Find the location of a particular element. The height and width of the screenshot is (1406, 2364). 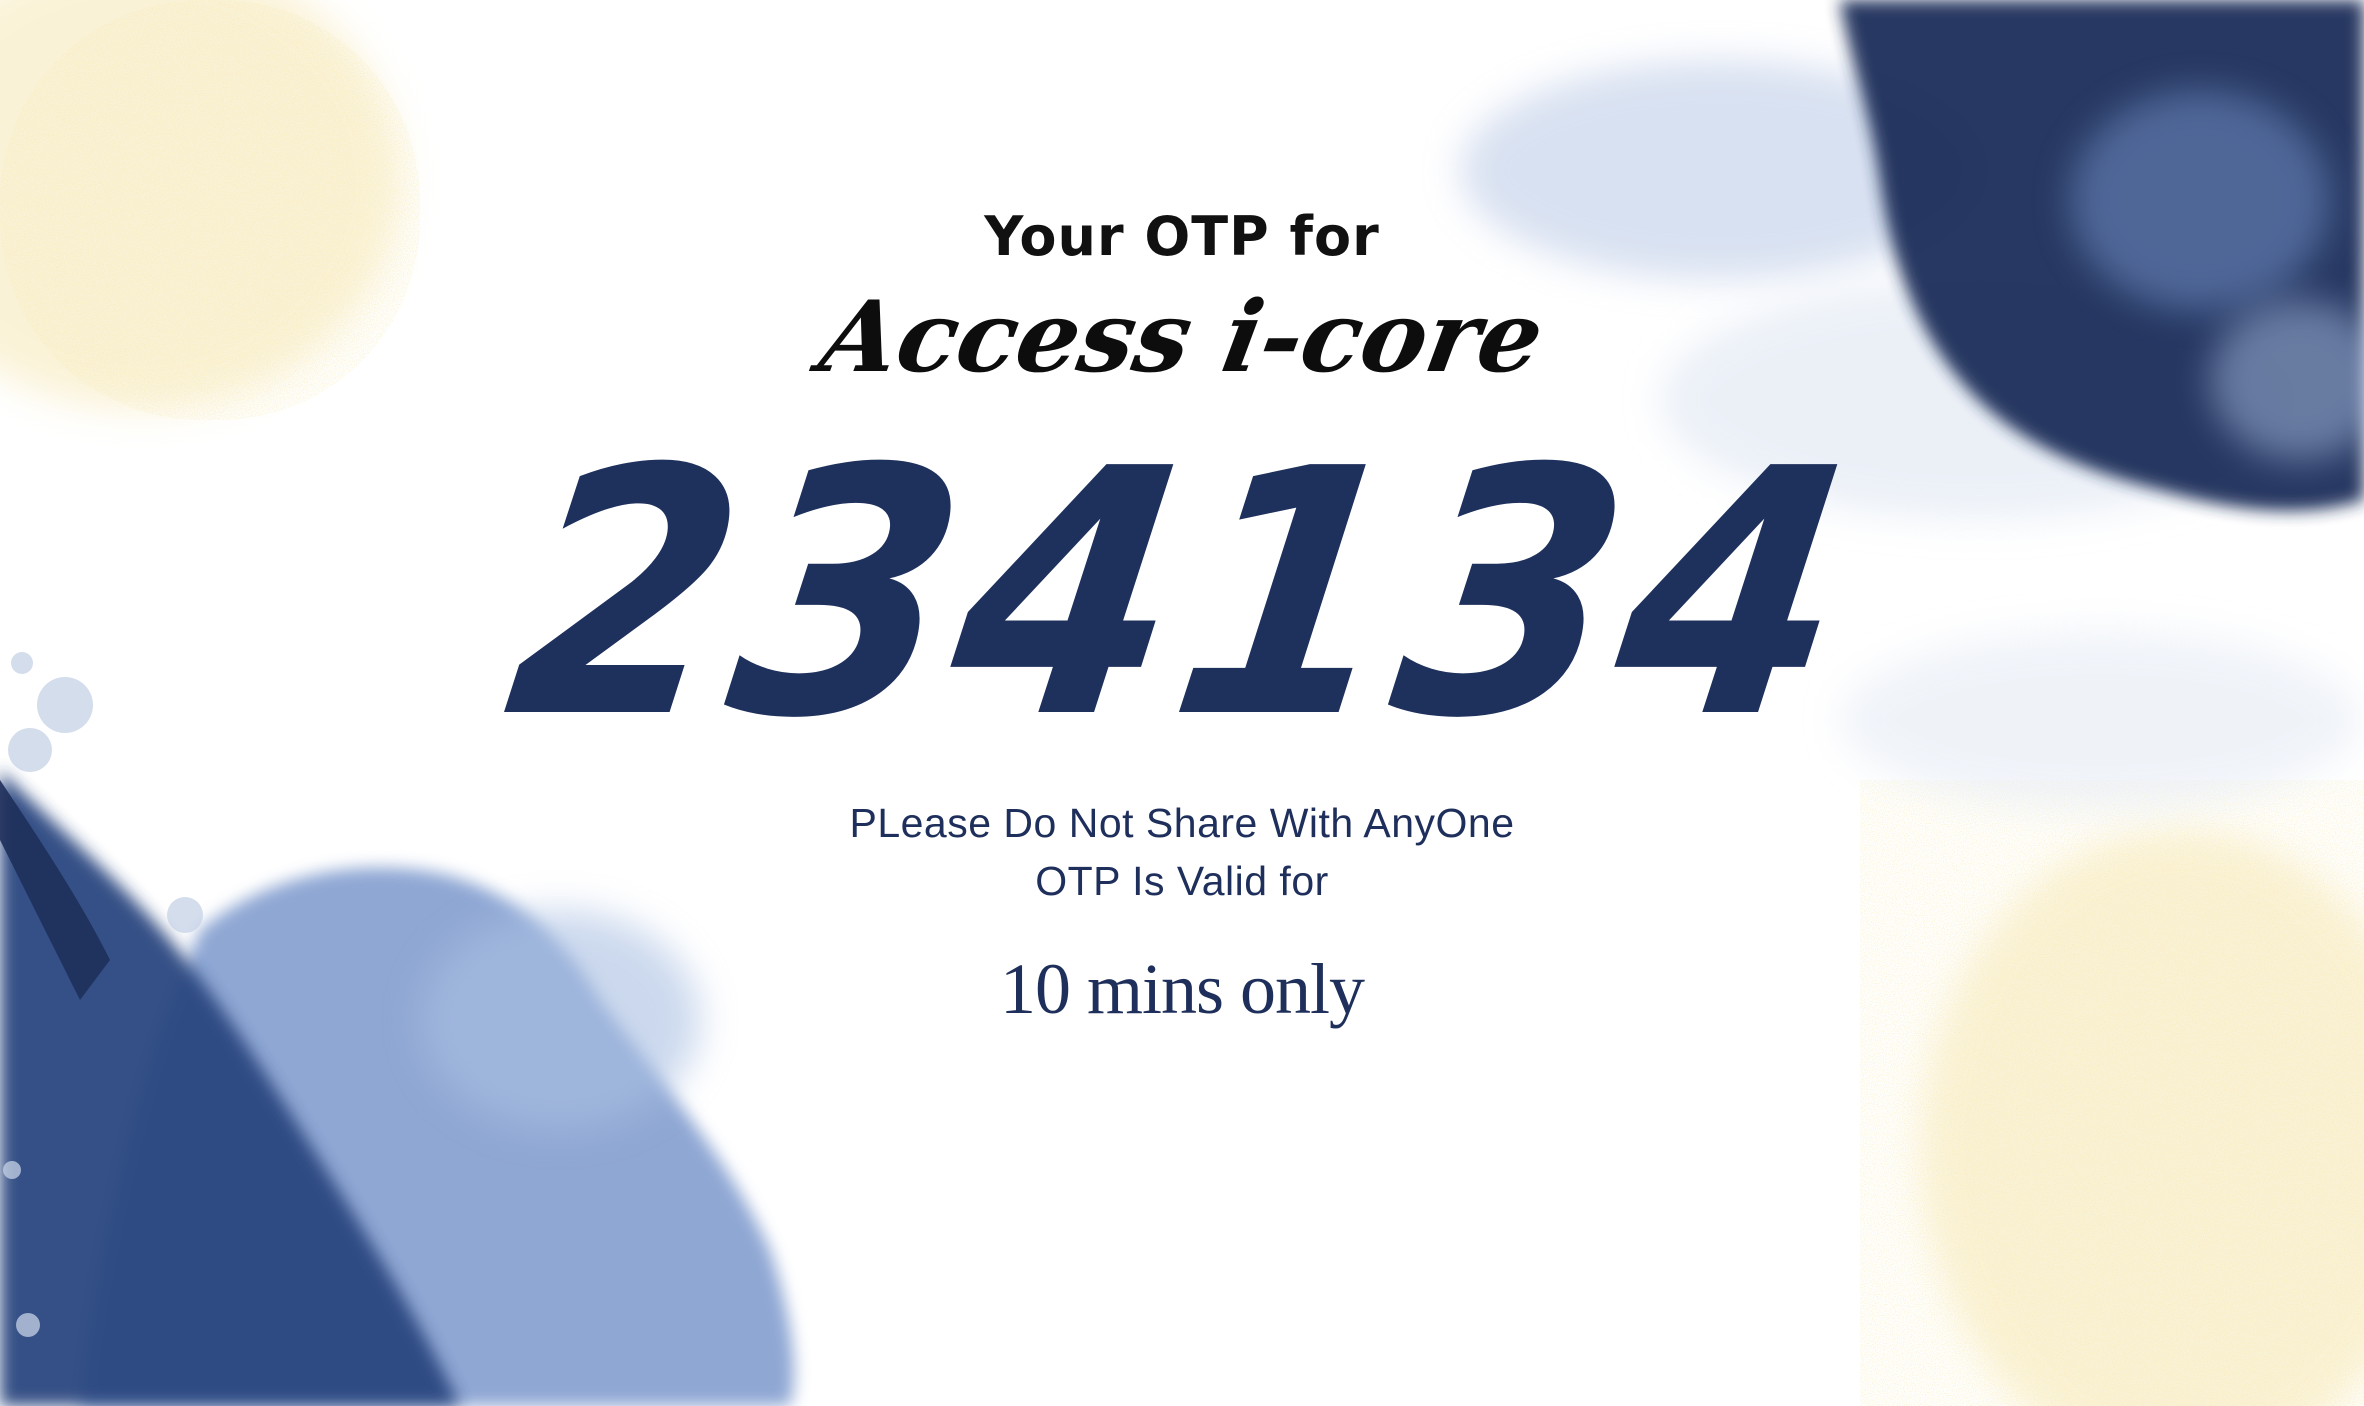

app-name: Access i-core is located at coordinates (1182, 337).